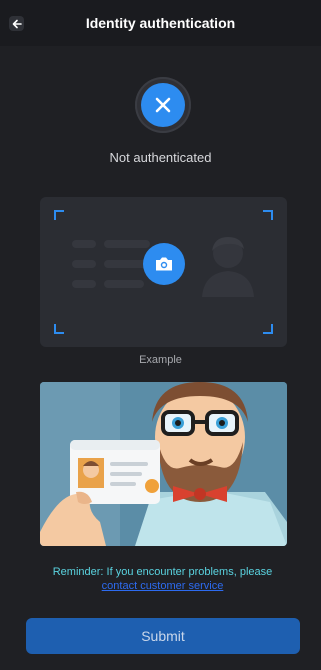 The width and height of the screenshot is (321, 670). I want to click on camera-icon, so click(164, 264).